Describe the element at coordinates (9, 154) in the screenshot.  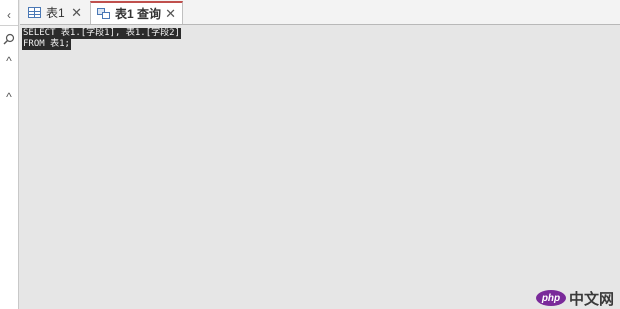
I see `navigation-pane-strip: ‹ ^ ^` at that location.